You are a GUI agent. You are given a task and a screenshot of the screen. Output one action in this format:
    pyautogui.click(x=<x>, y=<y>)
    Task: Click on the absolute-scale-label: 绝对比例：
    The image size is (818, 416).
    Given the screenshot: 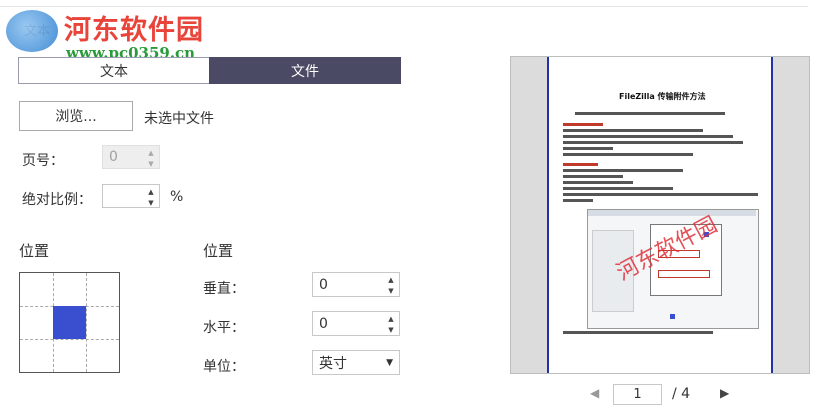 What is the action you would take?
    pyautogui.click(x=57, y=200)
    